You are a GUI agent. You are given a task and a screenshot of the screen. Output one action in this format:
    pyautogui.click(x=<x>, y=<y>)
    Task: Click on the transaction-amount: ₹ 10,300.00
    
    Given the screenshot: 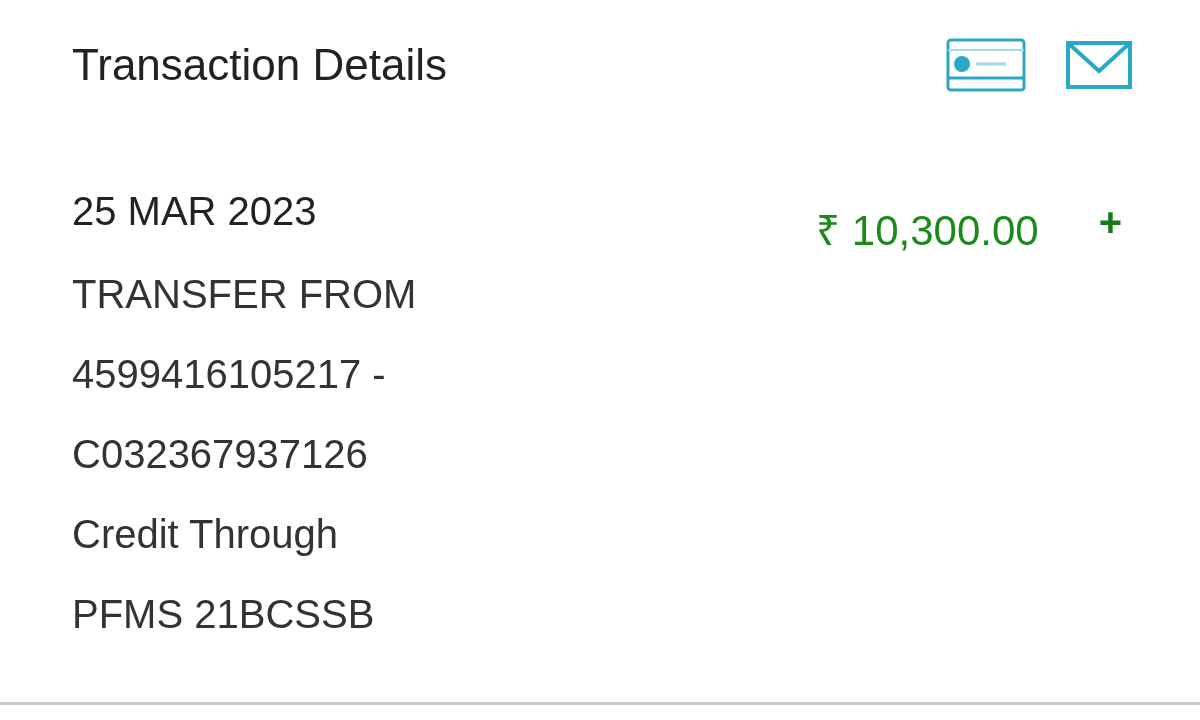 What is the action you would take?
    pyautogui.click(x=927, y=231)
    